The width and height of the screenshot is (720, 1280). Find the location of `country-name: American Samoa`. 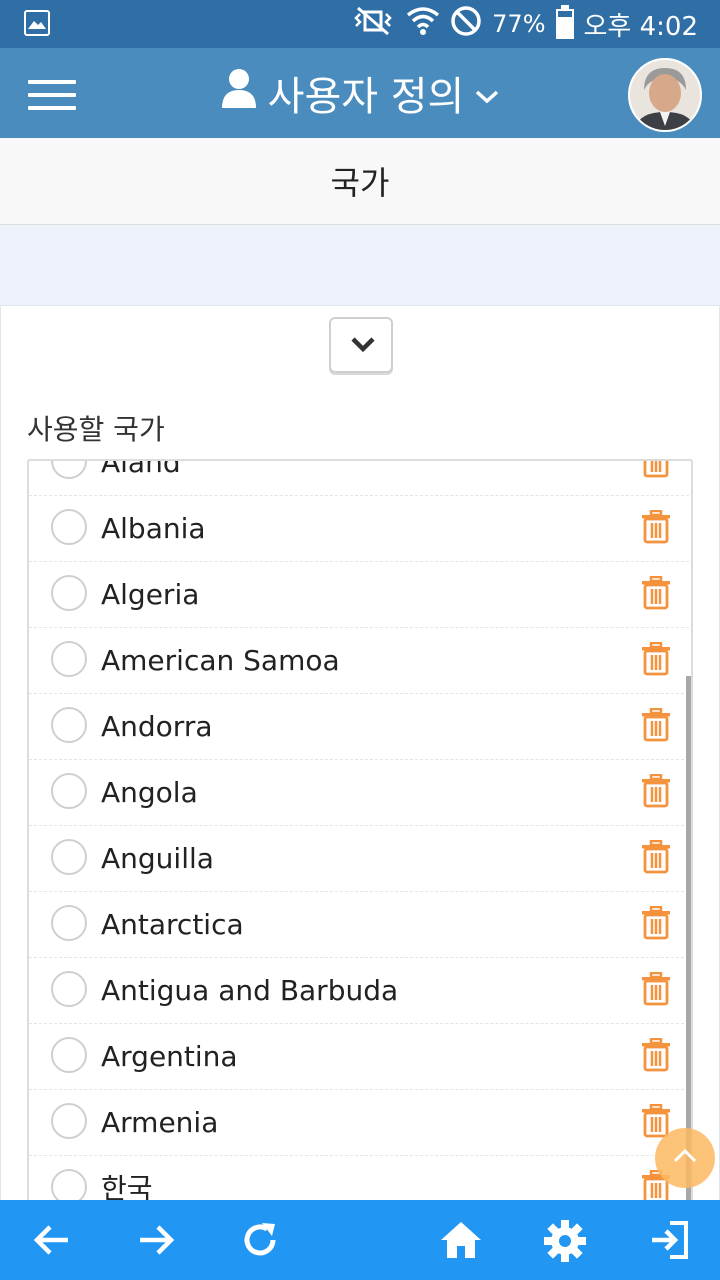

country-name: American Samoa is located at coordinates (220, 660).